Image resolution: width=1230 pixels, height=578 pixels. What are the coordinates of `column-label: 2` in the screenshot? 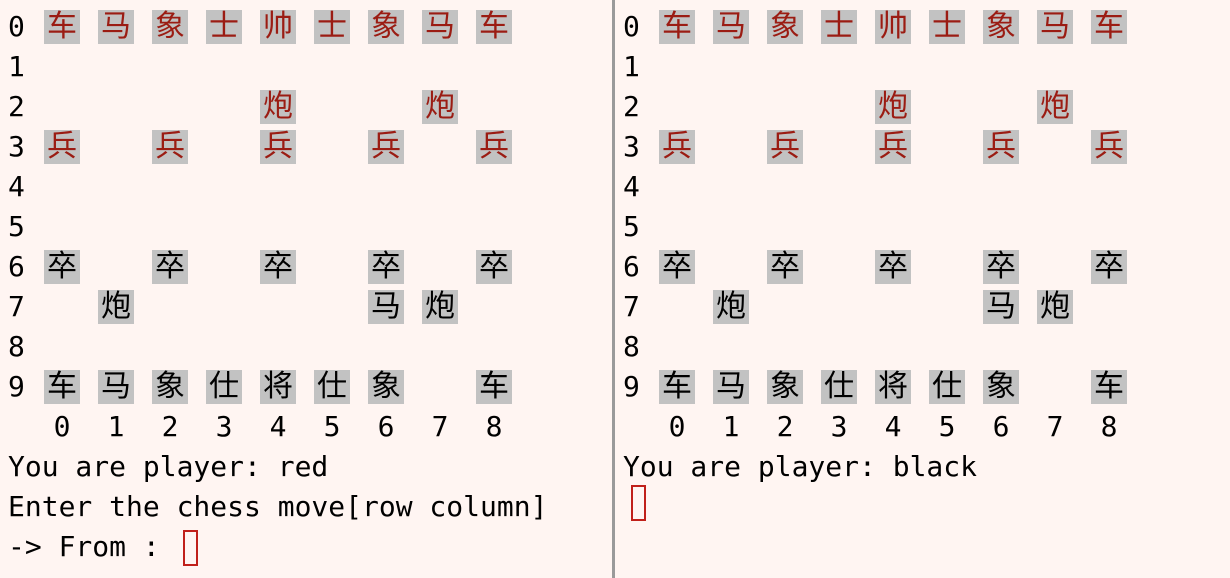 It's located at (785, 426).